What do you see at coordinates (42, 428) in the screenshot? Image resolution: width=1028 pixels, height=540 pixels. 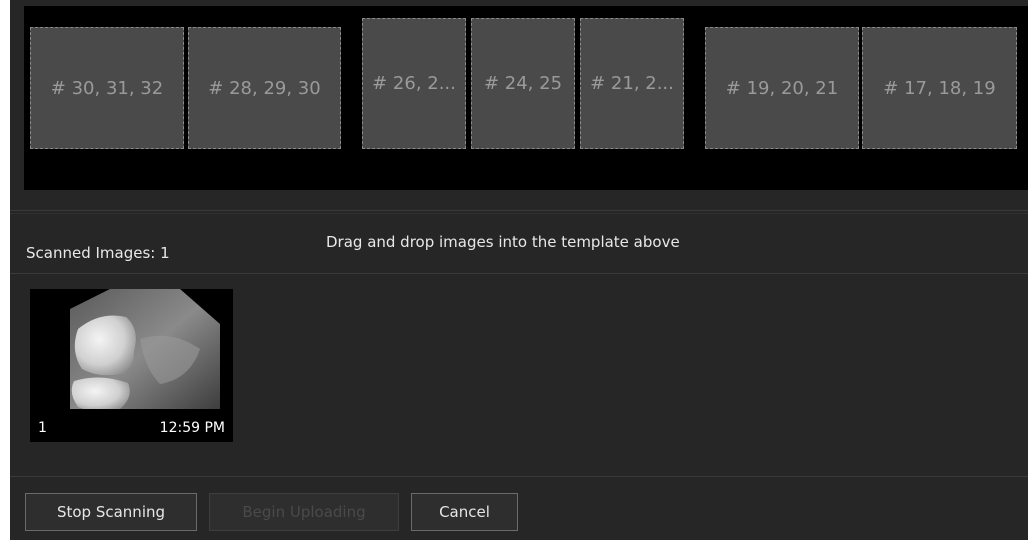 I see `thumbnail-index: 1` at bounding box center [42, 428].